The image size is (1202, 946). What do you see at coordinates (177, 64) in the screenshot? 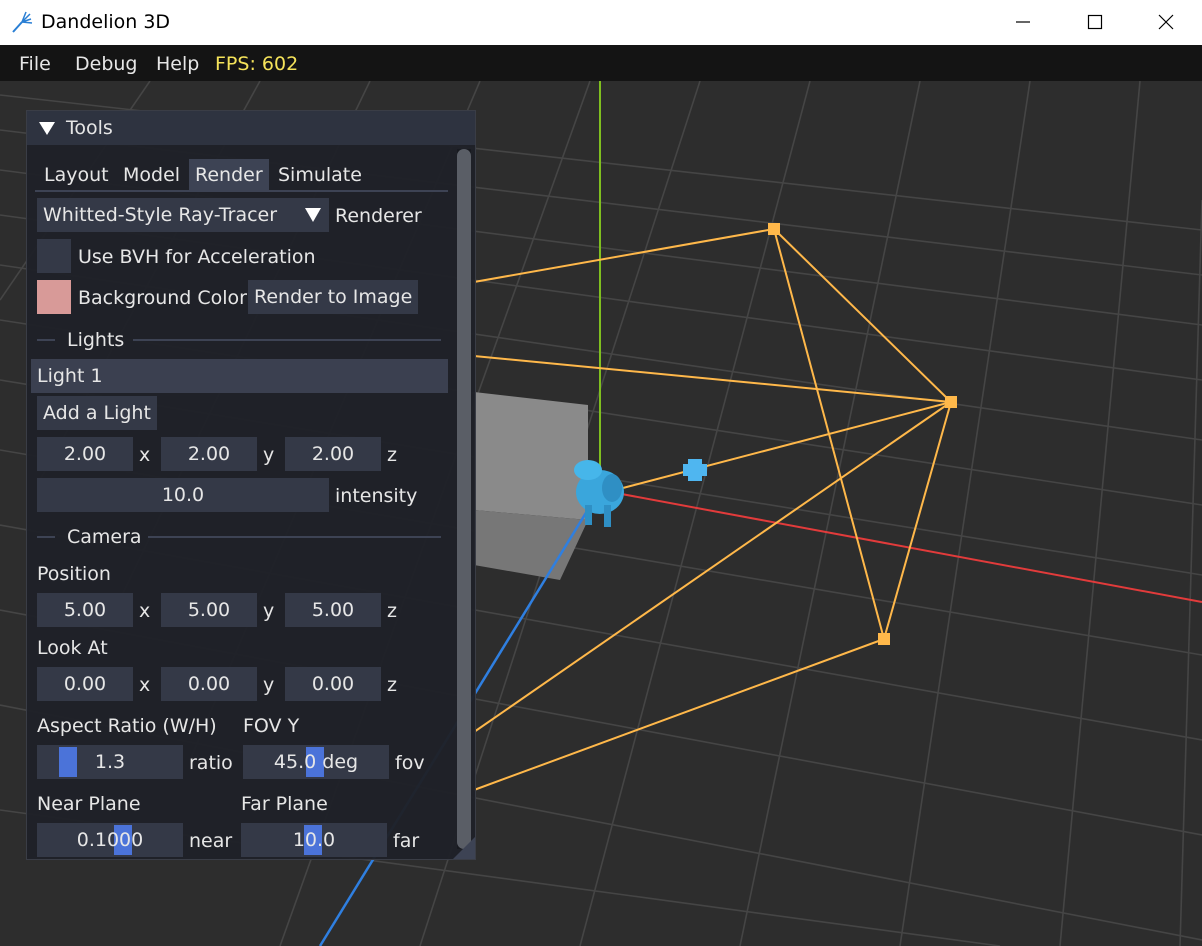
I see `menu-help: Help` at bounding box center [177, 64].